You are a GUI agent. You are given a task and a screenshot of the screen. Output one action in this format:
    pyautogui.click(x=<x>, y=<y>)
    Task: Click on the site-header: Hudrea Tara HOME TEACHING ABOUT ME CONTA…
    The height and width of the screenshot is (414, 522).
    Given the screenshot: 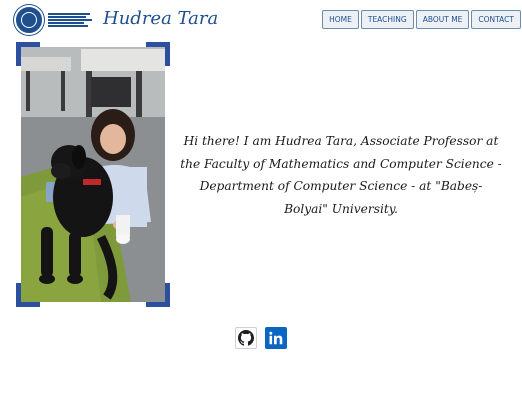 What is the action you would take?
    pyautogui.click(x=261, y=20)
    